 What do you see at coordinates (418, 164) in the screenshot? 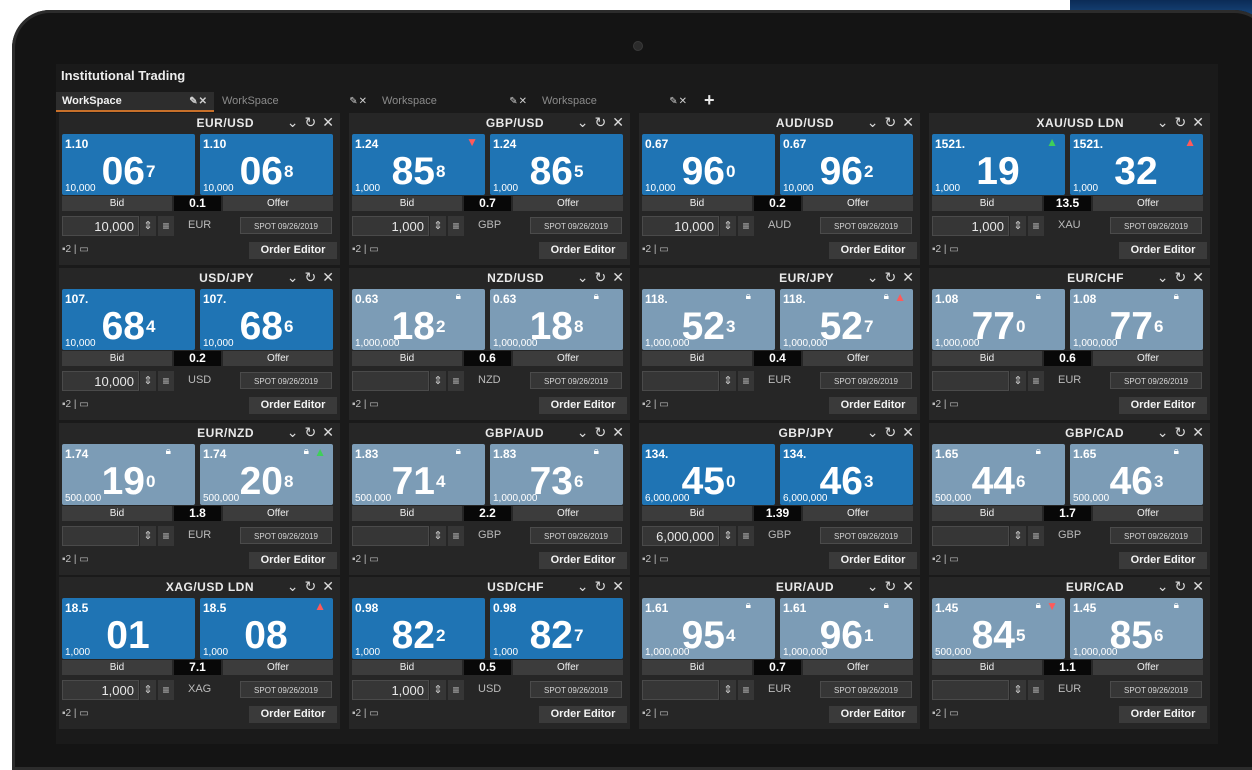
I see `bid-price-box: 1.24 ▼ 858 1,000` at bounding box center [418, 164].